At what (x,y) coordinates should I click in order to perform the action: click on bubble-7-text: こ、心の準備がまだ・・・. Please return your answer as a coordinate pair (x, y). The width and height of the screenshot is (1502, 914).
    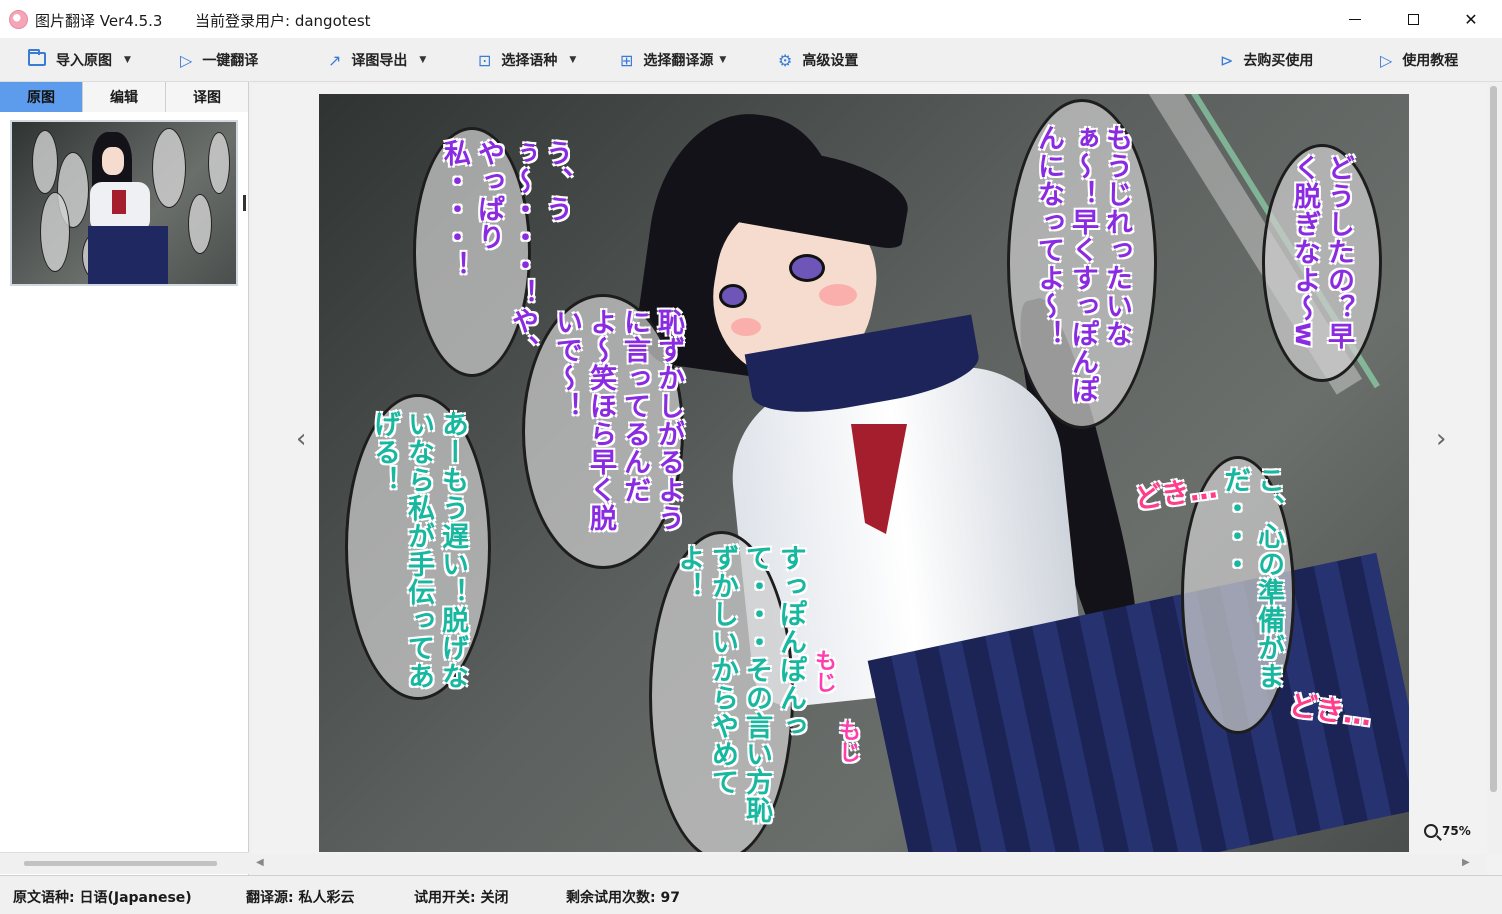
    Looking at the image, I should click on (1251, 596).